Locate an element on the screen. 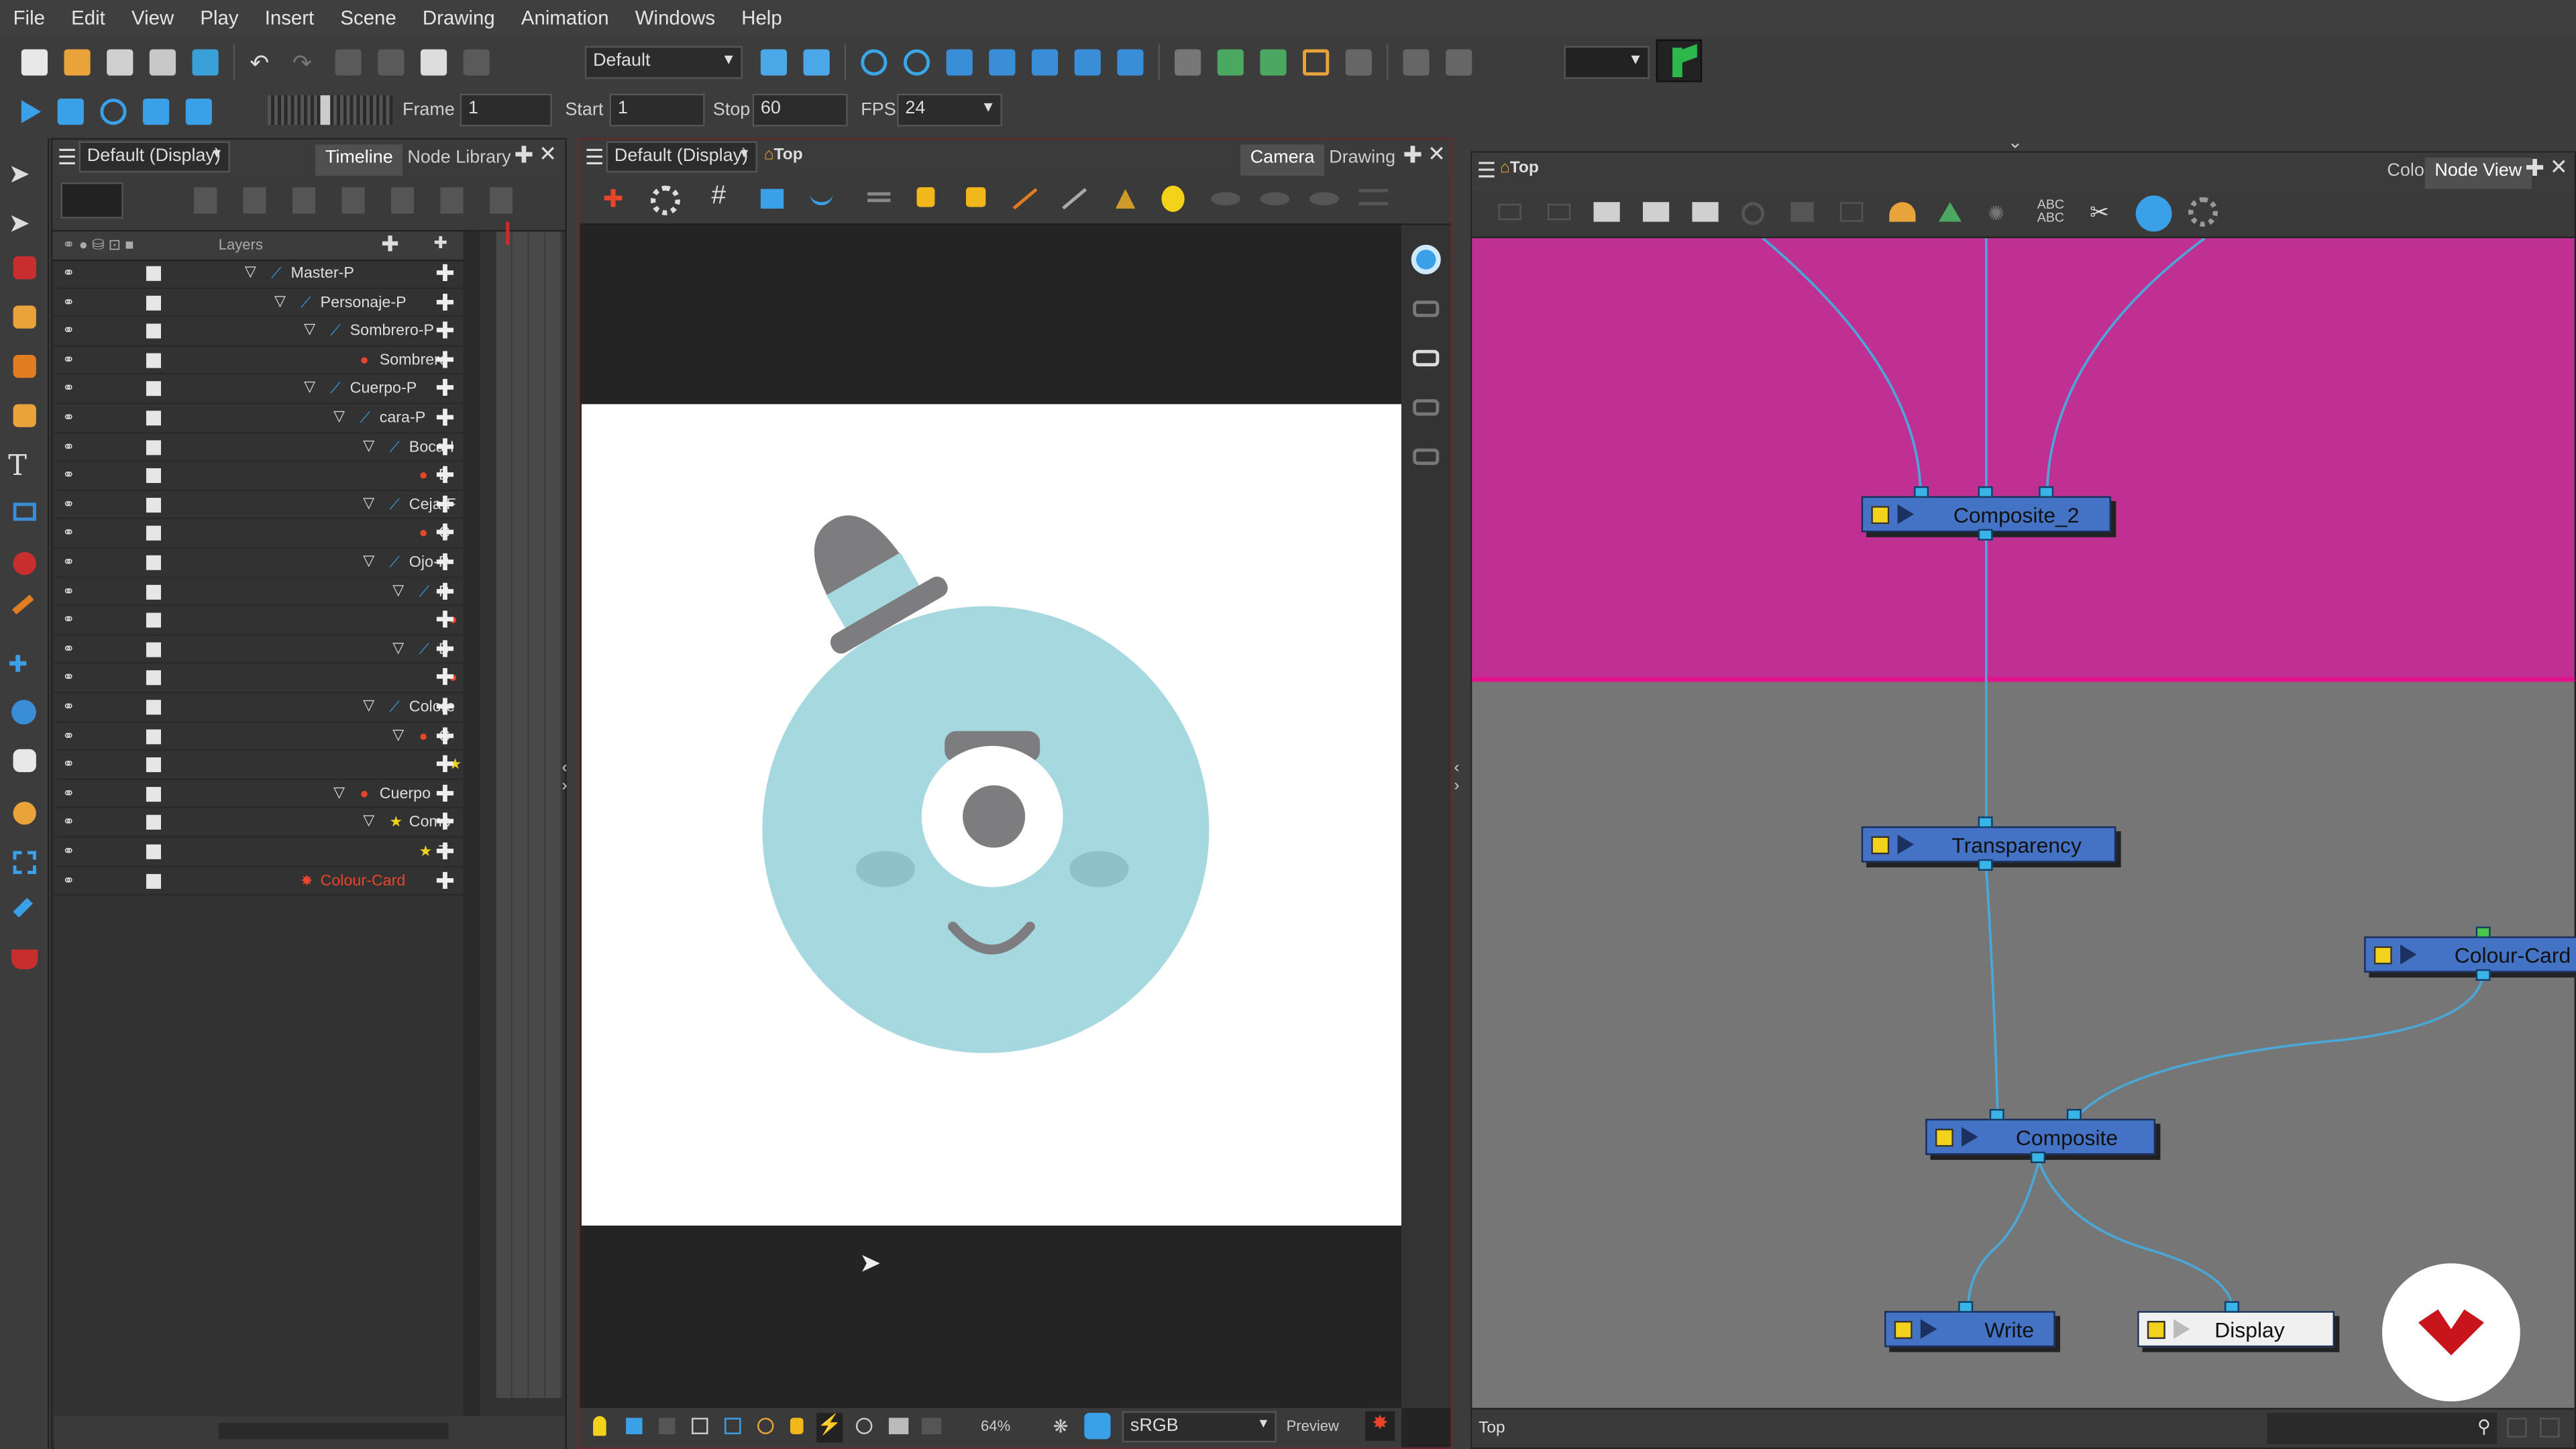 This screenshot has width=2576, height=1449. safe-area-icon is located at coordinates (772, 199).